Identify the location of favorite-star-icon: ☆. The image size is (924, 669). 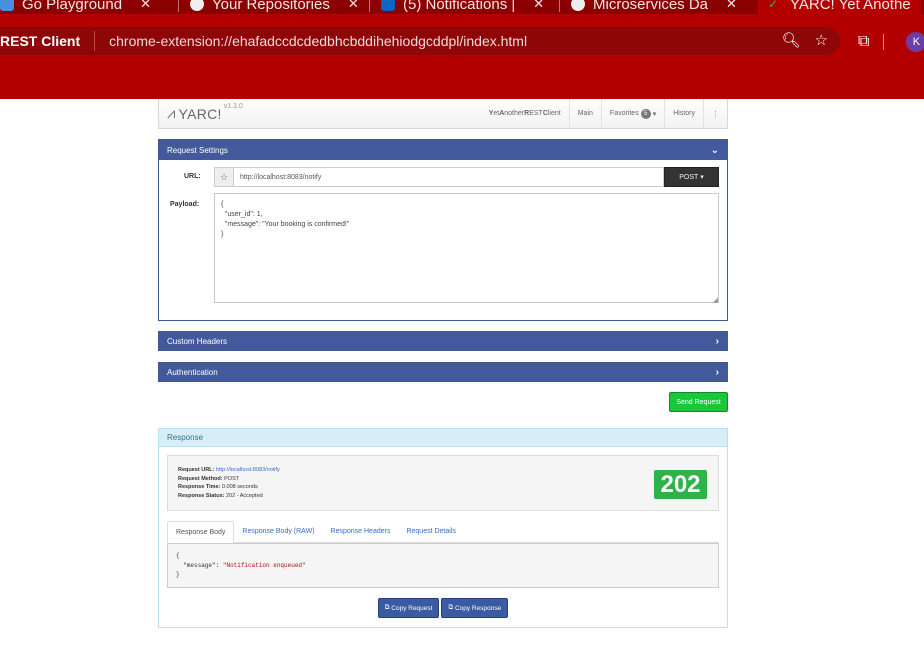
(224, 177).